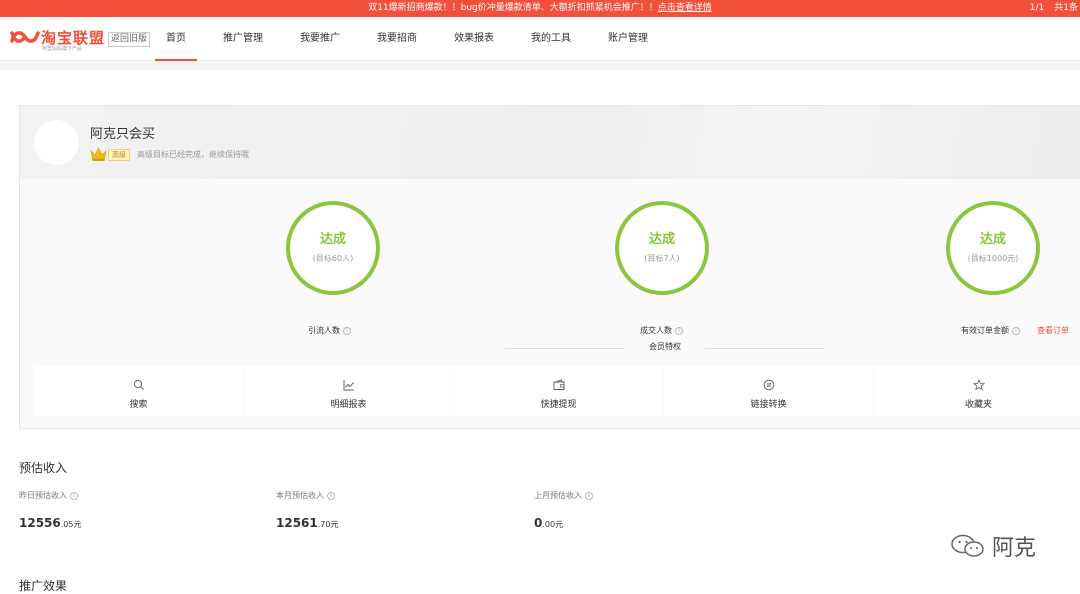 Image resolution: width=1080 pixels, height=594 pixels. Describe the element at coordinates (685, 8) in the screenshot. I see `notice-detail-link: 点击查看详情` at that location.